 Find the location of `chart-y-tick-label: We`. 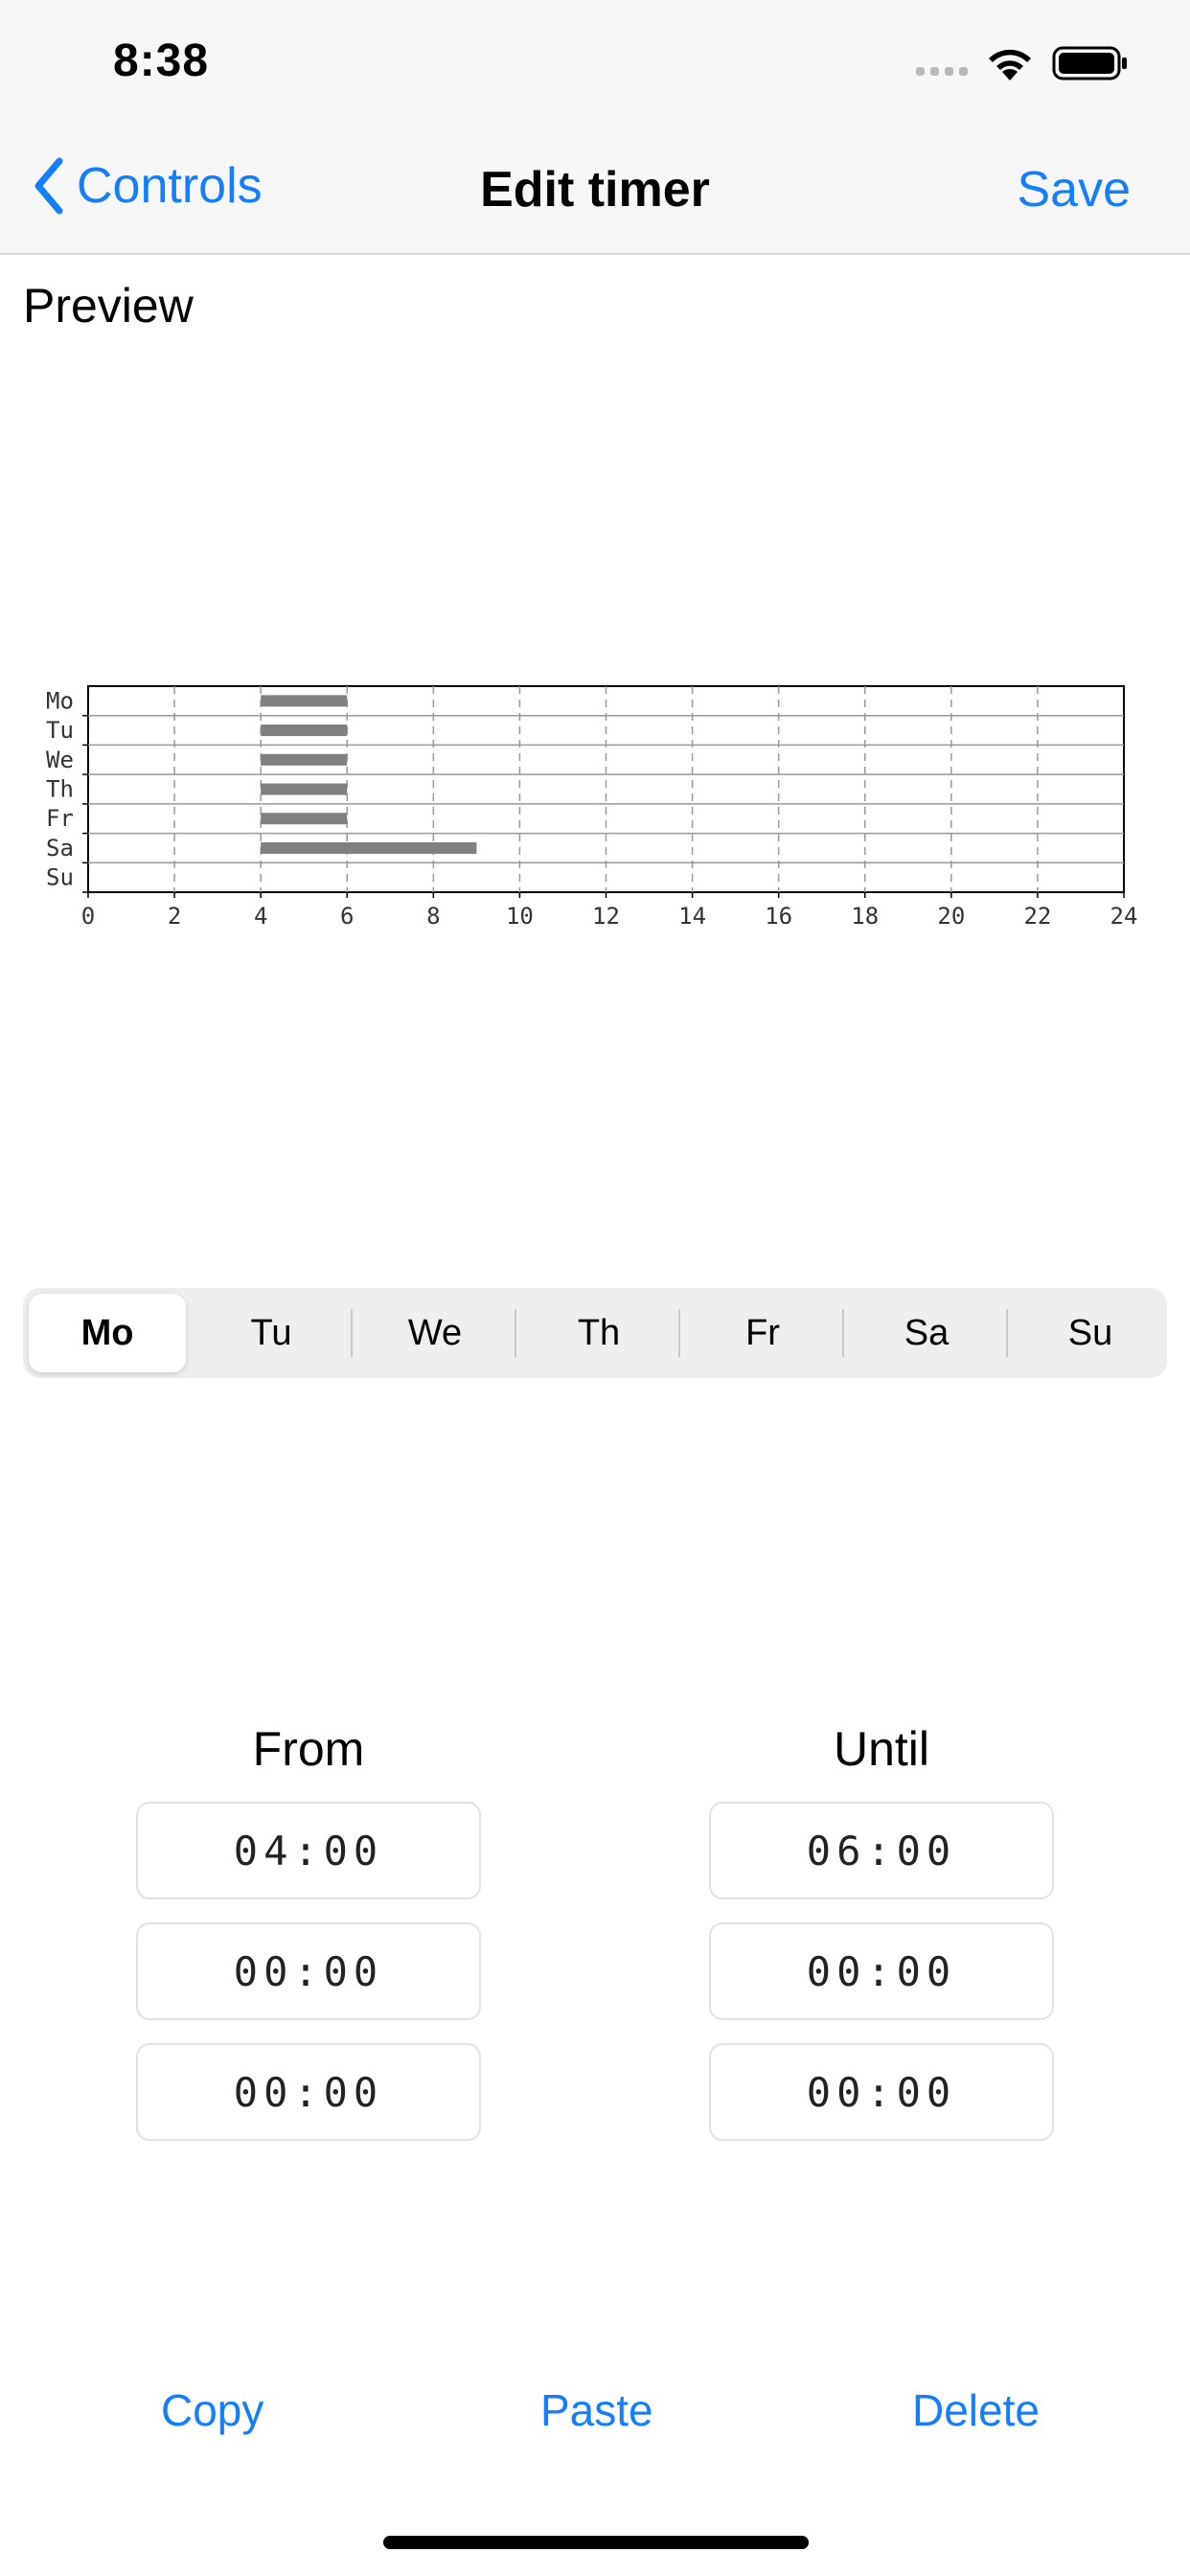

chart-y-tick-label: We is located at coordinates (60, 760).